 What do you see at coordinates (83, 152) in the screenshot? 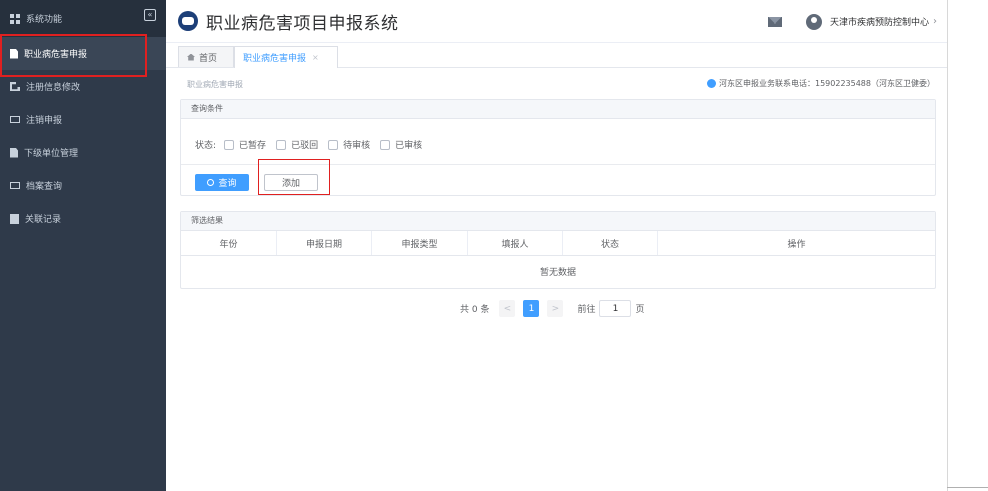
I see `sidebar-item-subordinate-units: 下级单位管理` at bounding box center [83, 152].